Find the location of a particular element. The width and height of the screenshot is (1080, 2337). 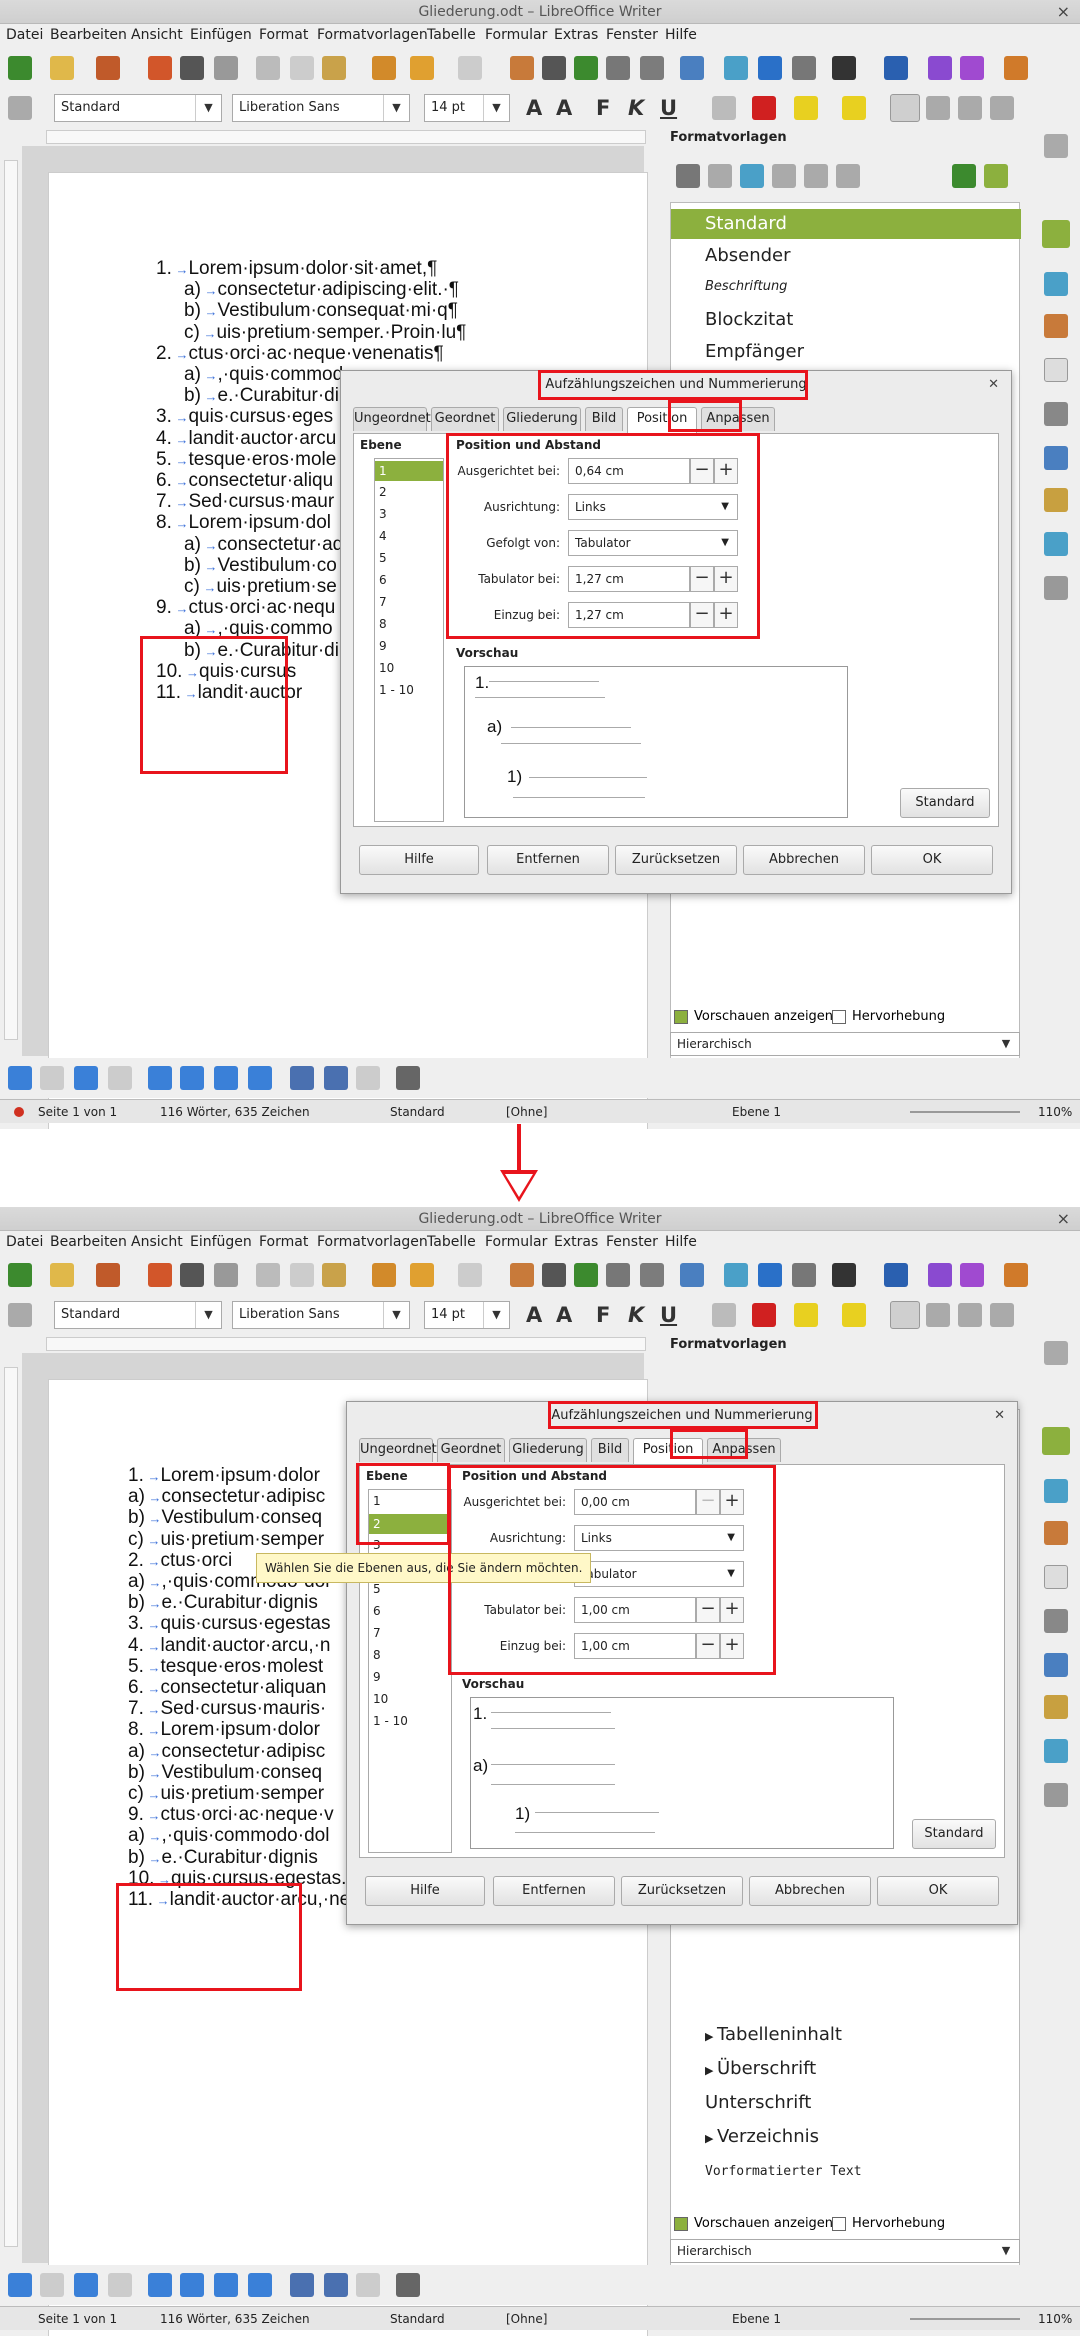

menu-bearbeiten: Bearbeiten is located at coordinates (88, 35).